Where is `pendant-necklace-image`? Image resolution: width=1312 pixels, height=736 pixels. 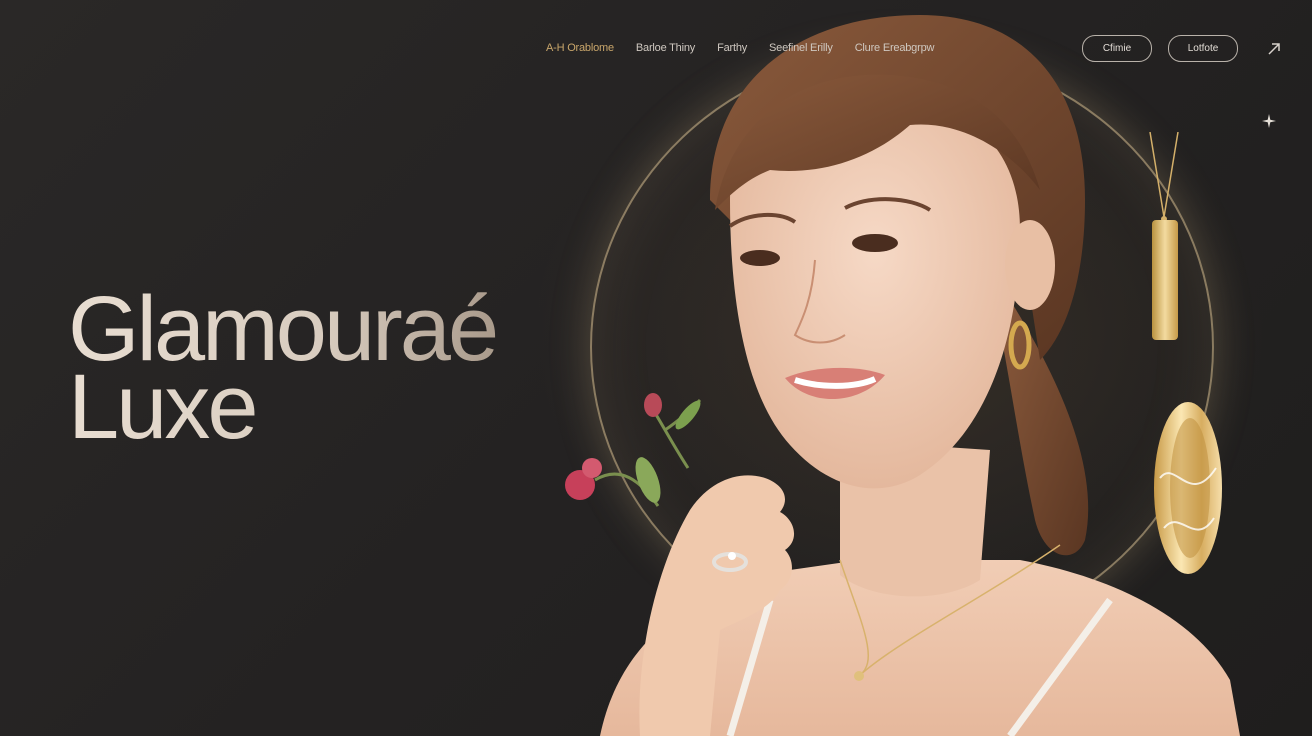
pendant-necklace-image is located at coordinates (1164, 239).